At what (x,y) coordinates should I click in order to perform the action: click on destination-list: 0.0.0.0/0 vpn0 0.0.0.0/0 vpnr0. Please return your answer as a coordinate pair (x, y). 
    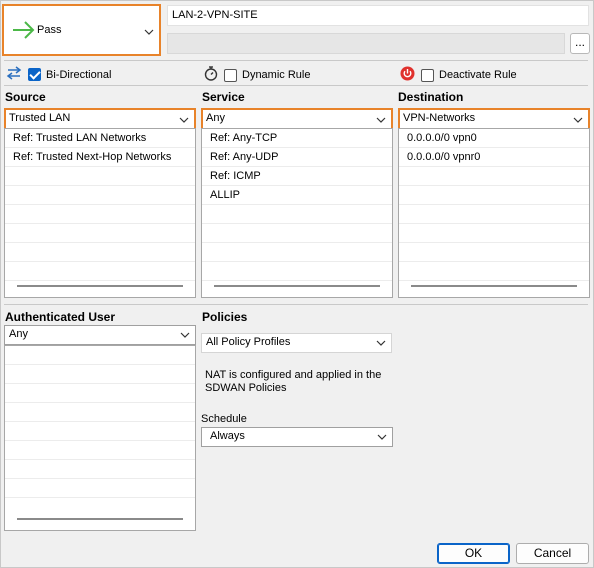
    Looking at the image, I should click on (494, 213).